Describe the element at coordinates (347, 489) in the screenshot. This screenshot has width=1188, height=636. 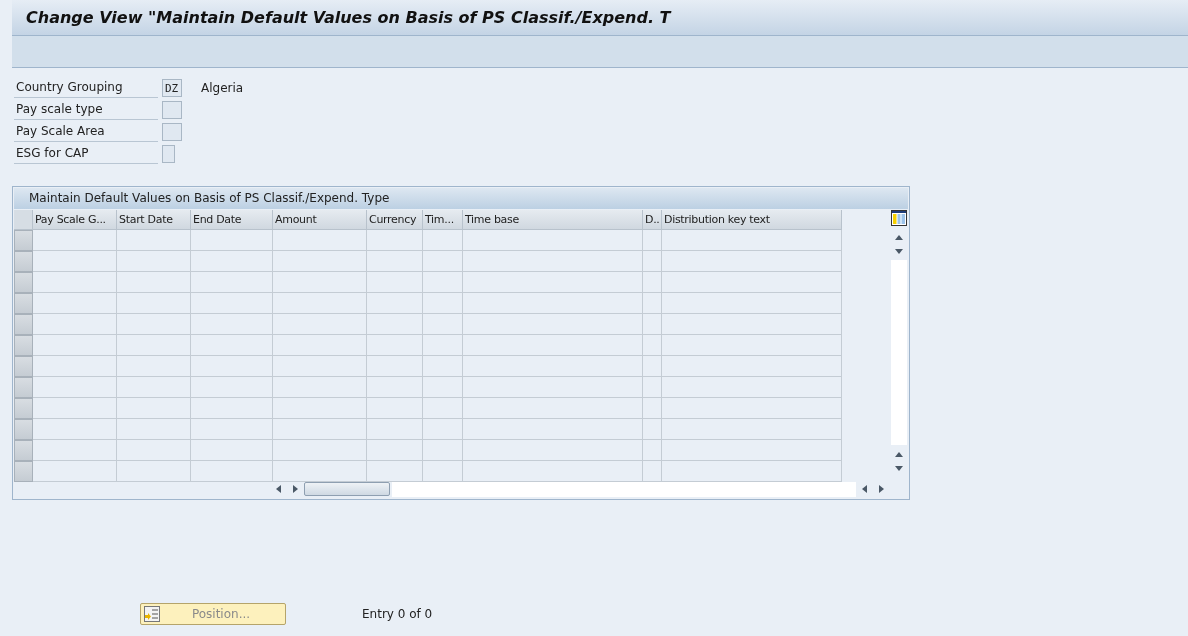
I see `scroll-thumb` at that location.